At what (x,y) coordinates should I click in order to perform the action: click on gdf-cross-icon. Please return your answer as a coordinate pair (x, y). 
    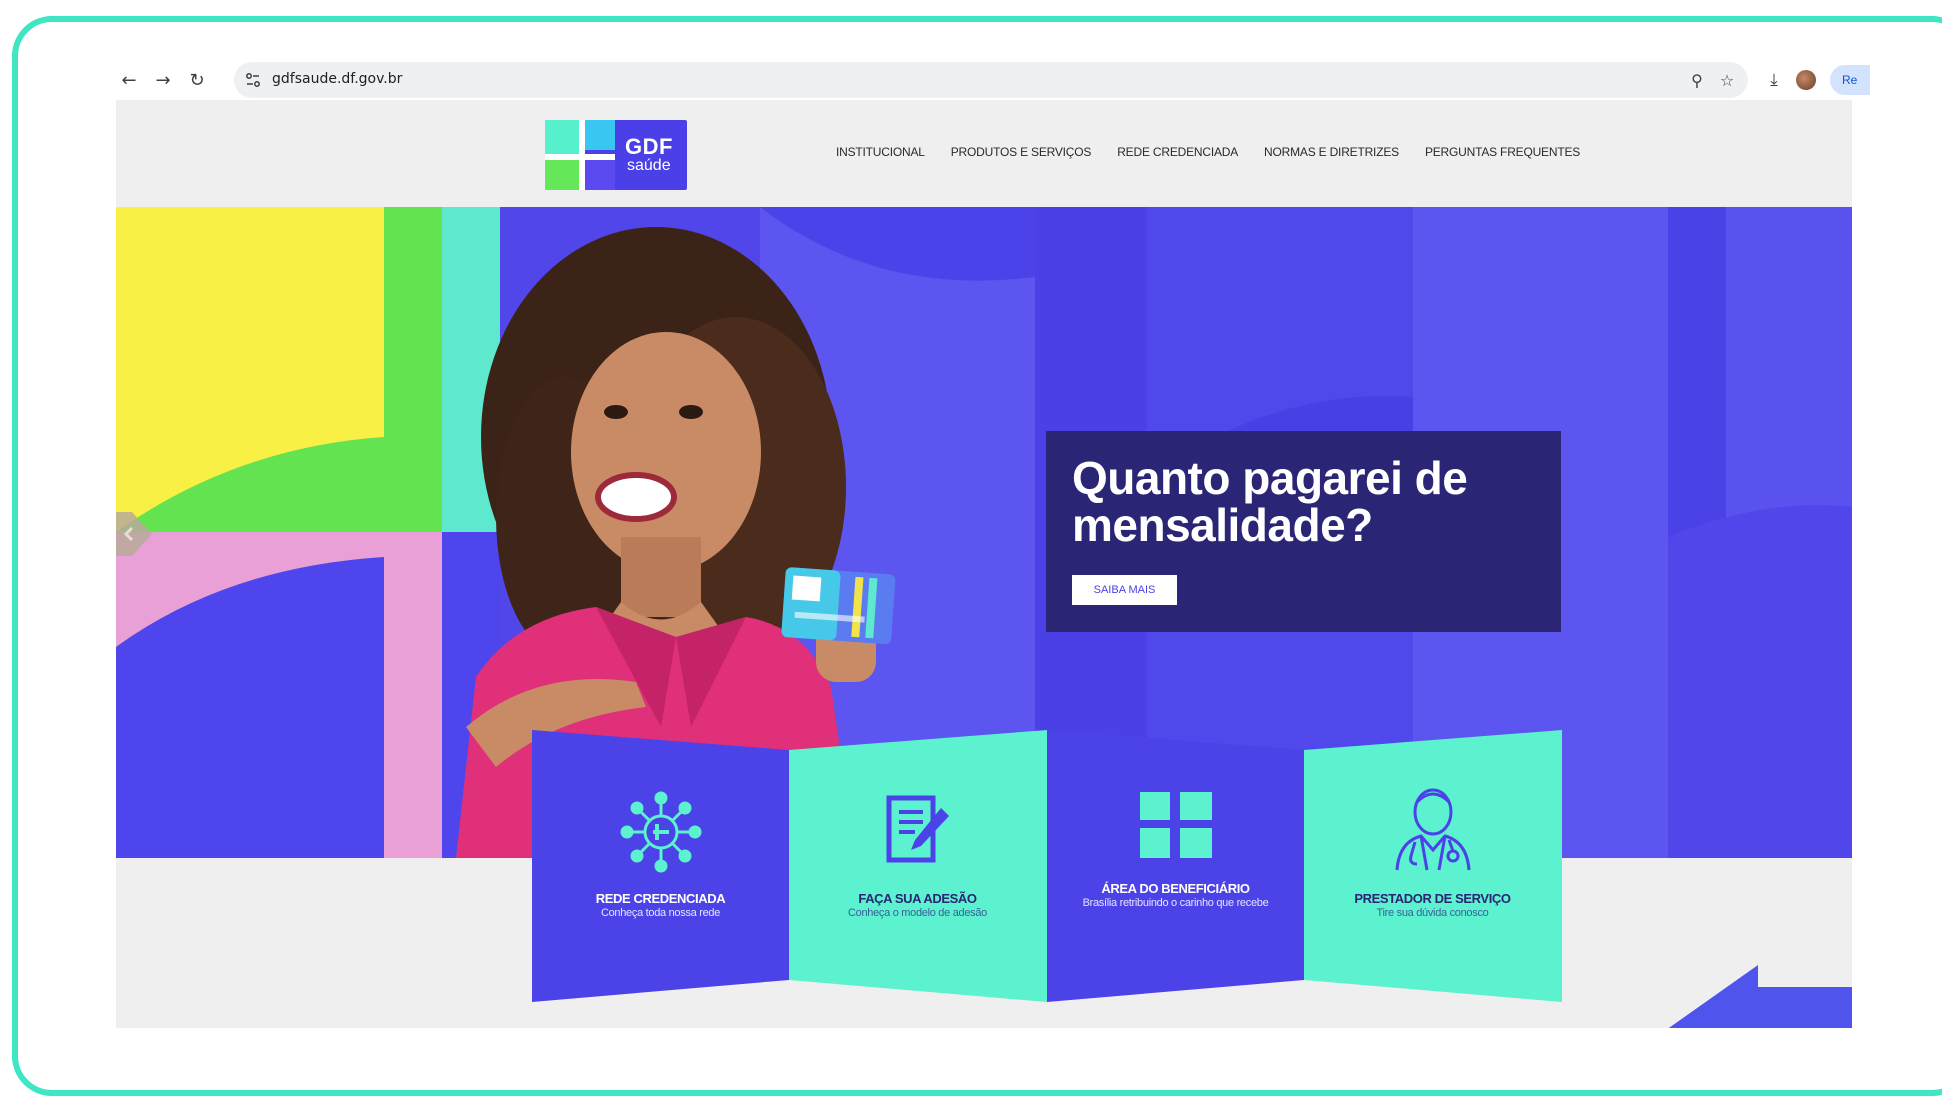
    Looking at the image, I should click on (1175, 825).